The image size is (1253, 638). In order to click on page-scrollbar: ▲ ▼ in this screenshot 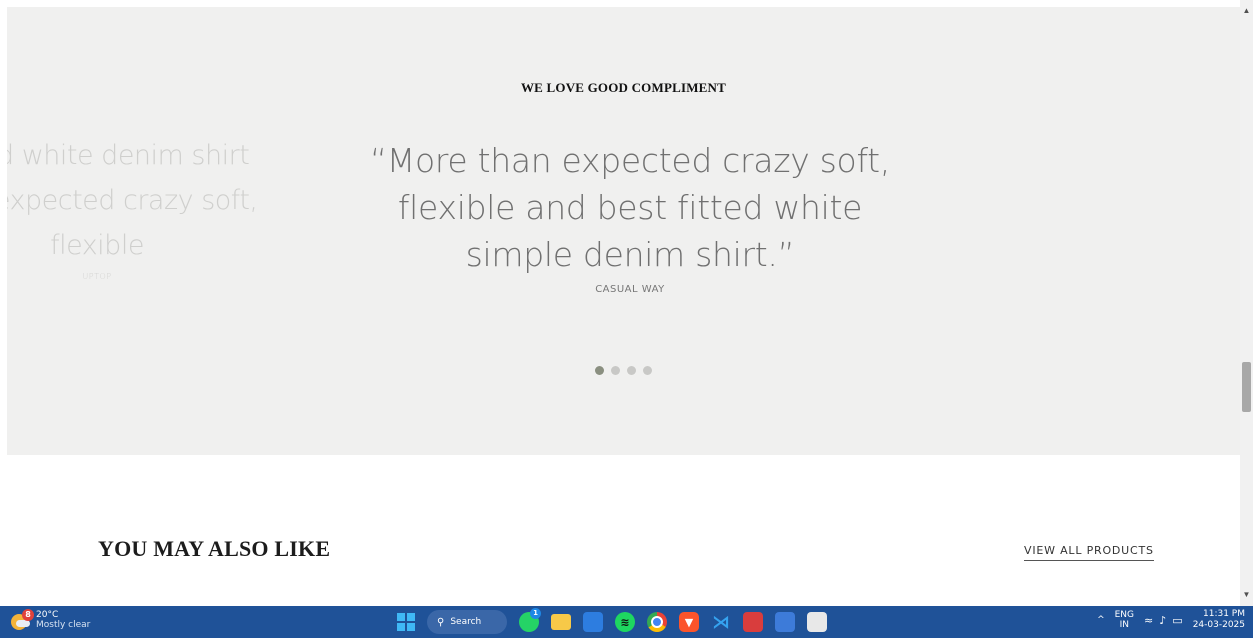, I will do `click(1246, 303)`.